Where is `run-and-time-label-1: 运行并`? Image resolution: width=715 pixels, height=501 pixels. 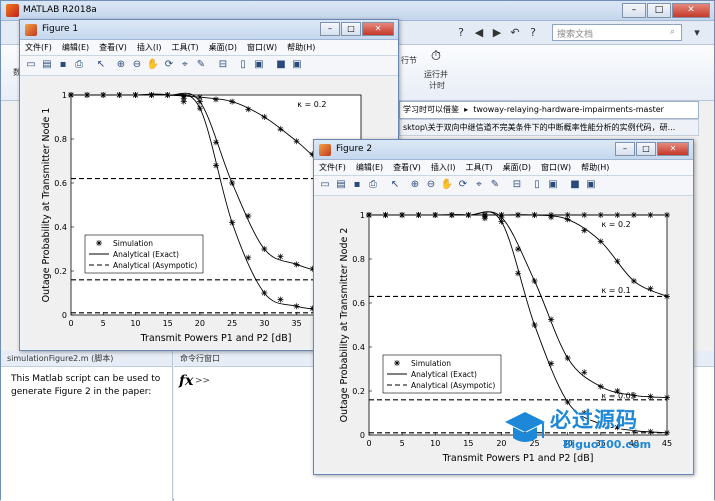
run-and-time-label-1: 运行并 is located at coordinates (436, 74).